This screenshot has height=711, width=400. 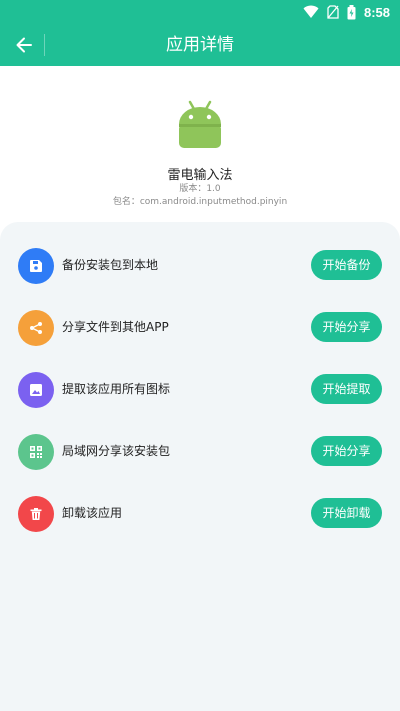 I want to click on back-button, so click(x=24, y=45).